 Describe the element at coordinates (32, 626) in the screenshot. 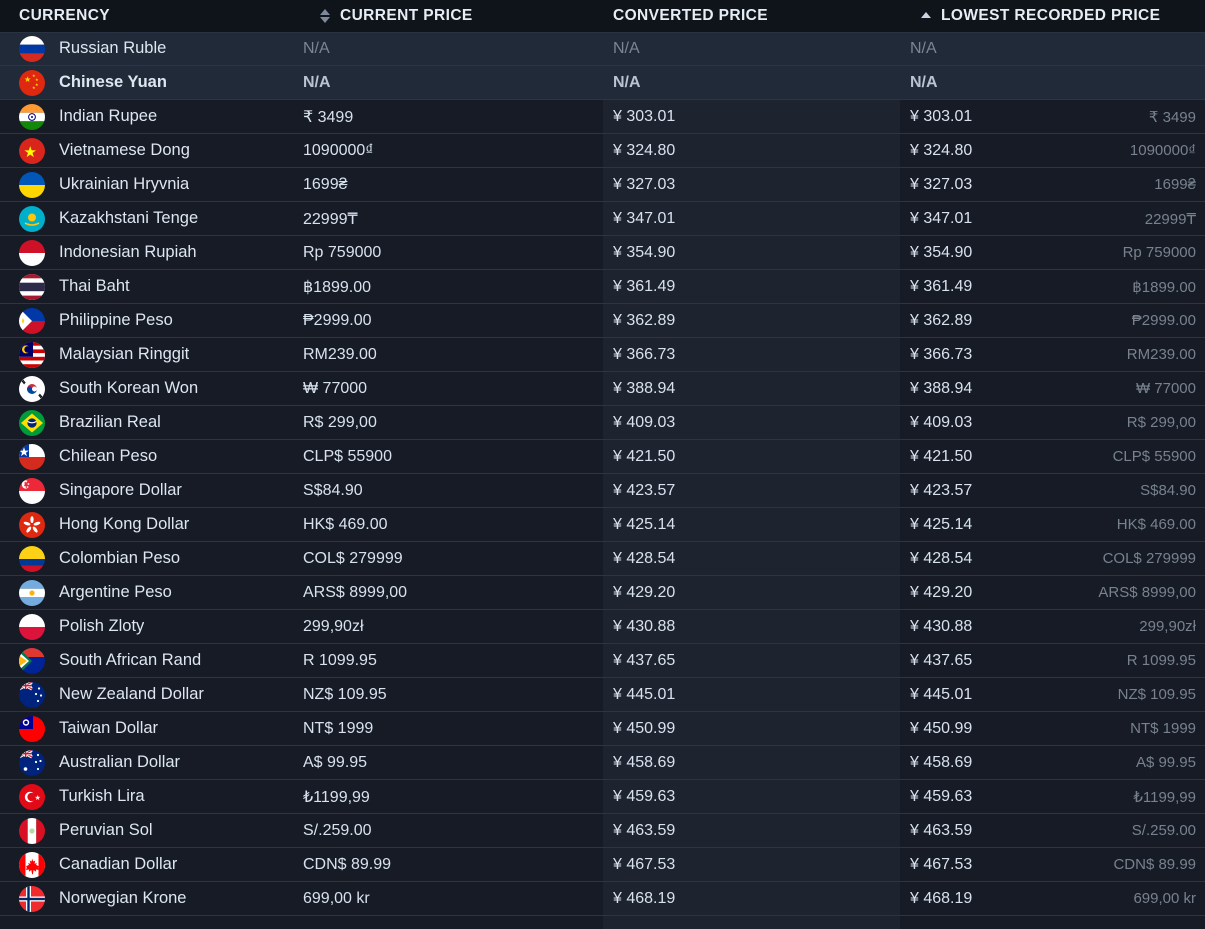

I see `flag-poland-icon` at that location.